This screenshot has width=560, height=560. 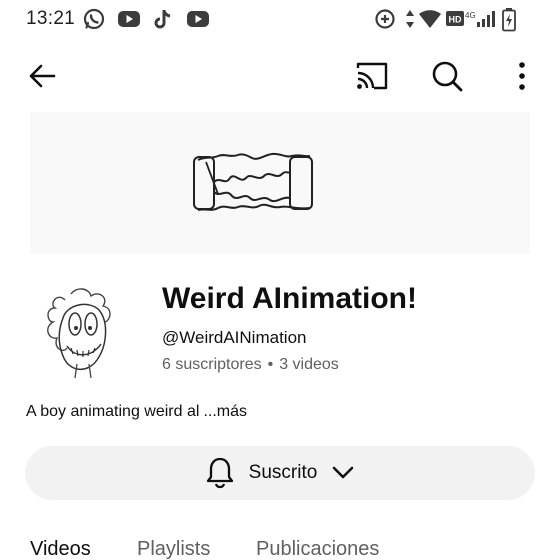 I want to click on tab-playlists: Playlists, so click(x=173, y=549).